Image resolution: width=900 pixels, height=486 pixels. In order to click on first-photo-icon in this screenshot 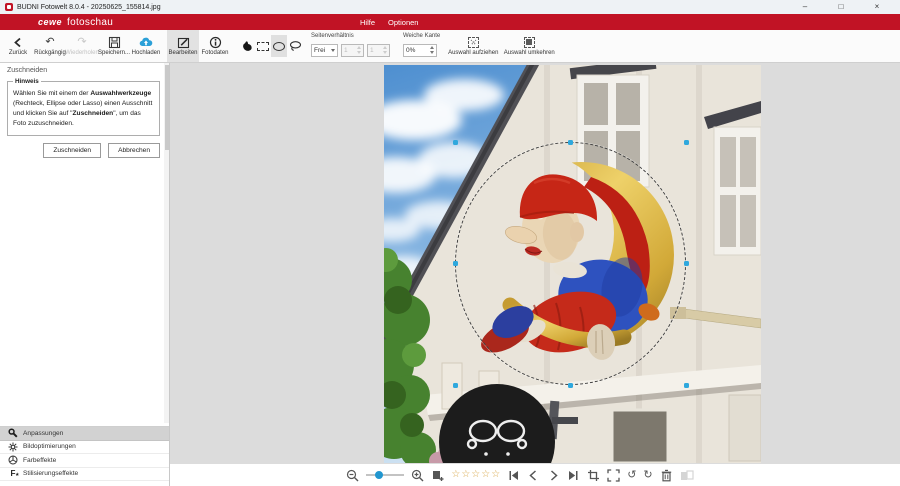, I will do `click(513, 475)`.